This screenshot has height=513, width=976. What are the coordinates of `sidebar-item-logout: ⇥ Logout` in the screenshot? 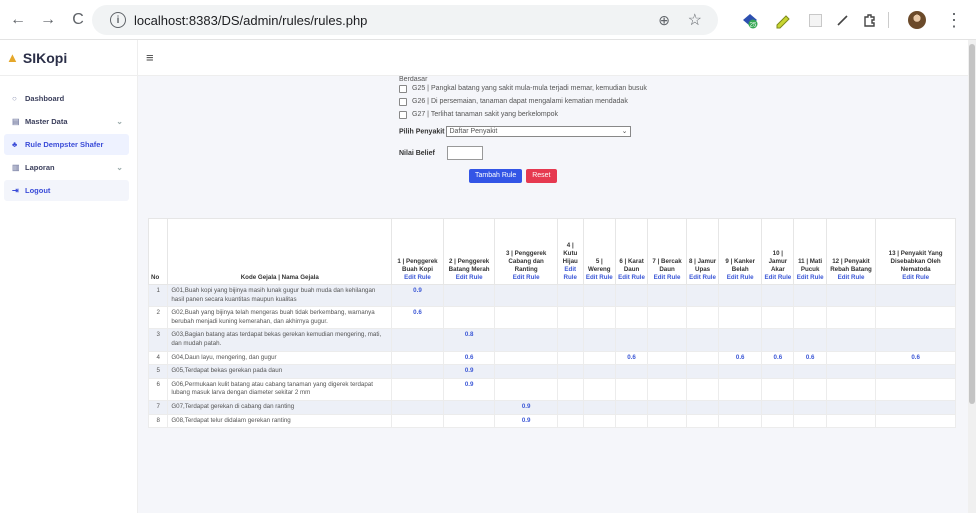 It's located at (66, 190).